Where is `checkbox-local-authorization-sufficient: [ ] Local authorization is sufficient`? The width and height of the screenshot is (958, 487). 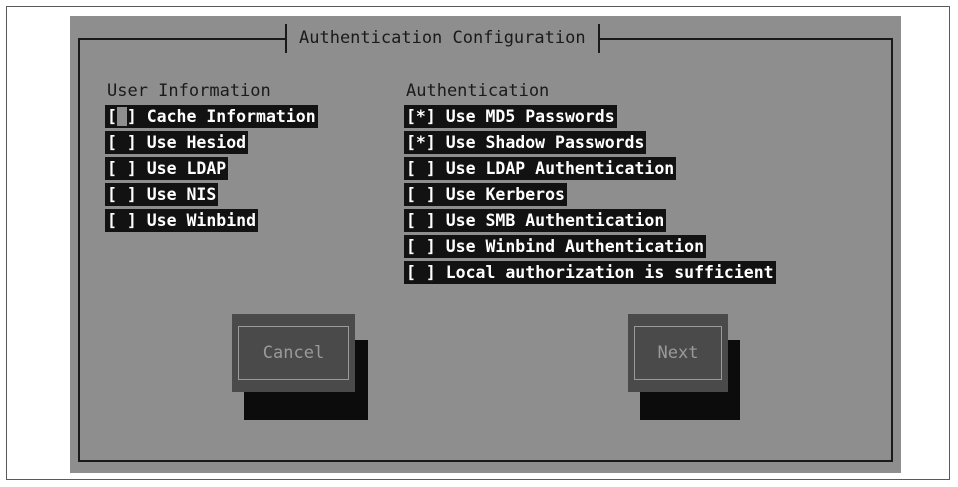
checkbox-local-authorization-sufficient: [ ] Local authorization is sufficient is located at coordinates (590, 272).